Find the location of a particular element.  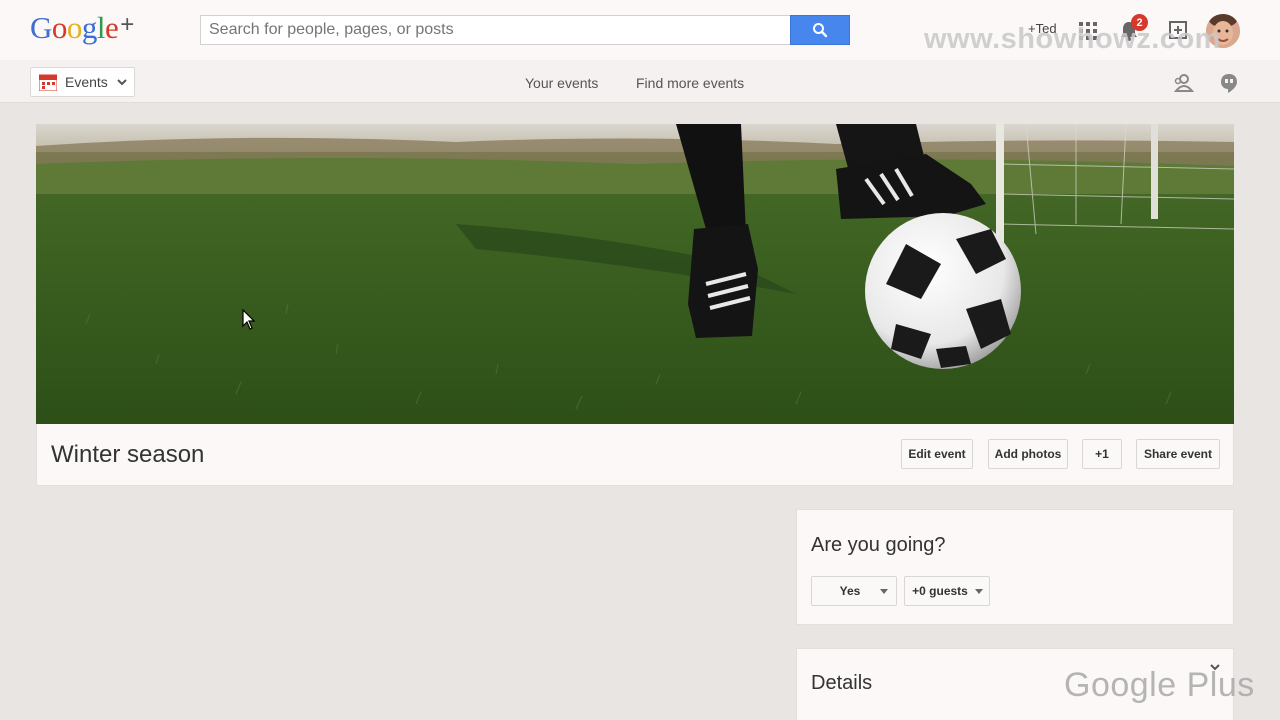

rsvp-answer-label: Yes is located at coordinates (850, 591).